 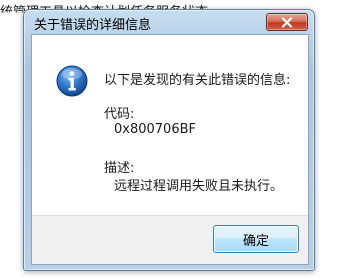 What do you see at coordinates (119, 168) in the screenshot?
I see `description-label: 描述:` at bounding box center [119, 168].